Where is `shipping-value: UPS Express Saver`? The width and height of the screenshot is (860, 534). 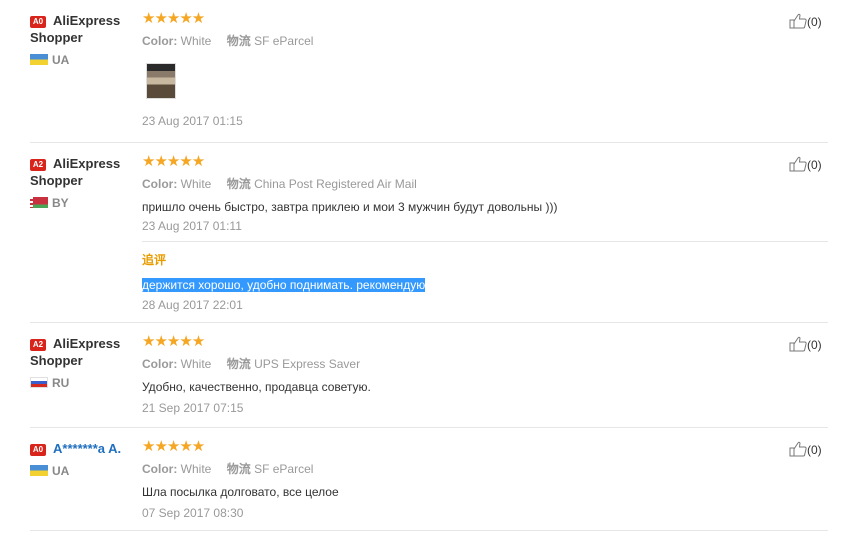
shipping-value: UPS Express Saver is located at coordinates (307, 364).